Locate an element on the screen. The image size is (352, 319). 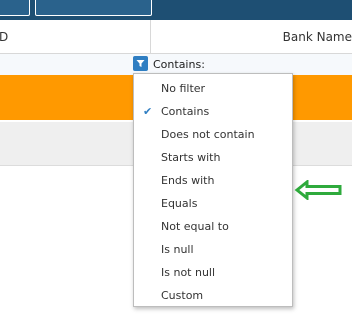
menu-item-label: Contains is located at coordinates (185, 111).